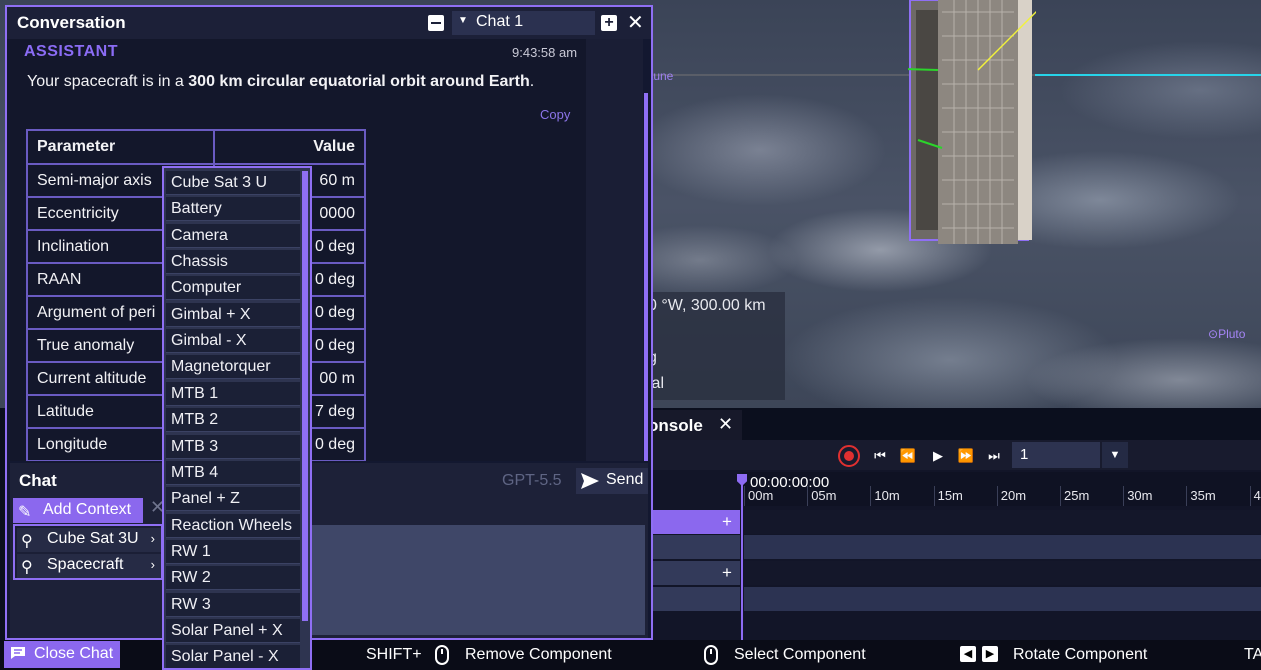 Image resolution: width=1261 pixels, height=670 pixels. I want to click on pluto-label: ⊙Pluto, so click(1226, 334).